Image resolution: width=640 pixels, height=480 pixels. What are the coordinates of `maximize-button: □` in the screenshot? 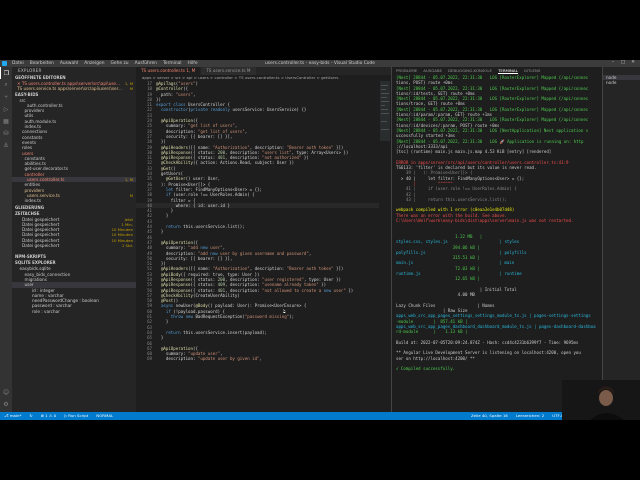 It's located at (623, 62).